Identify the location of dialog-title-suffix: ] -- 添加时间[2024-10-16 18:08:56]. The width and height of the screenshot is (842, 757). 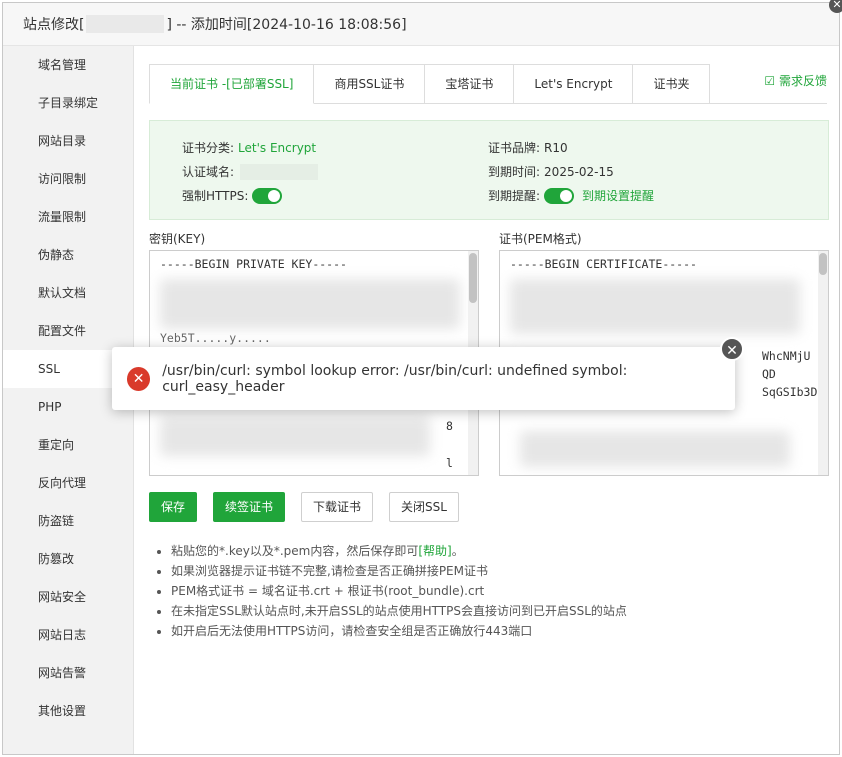
(286, 25).